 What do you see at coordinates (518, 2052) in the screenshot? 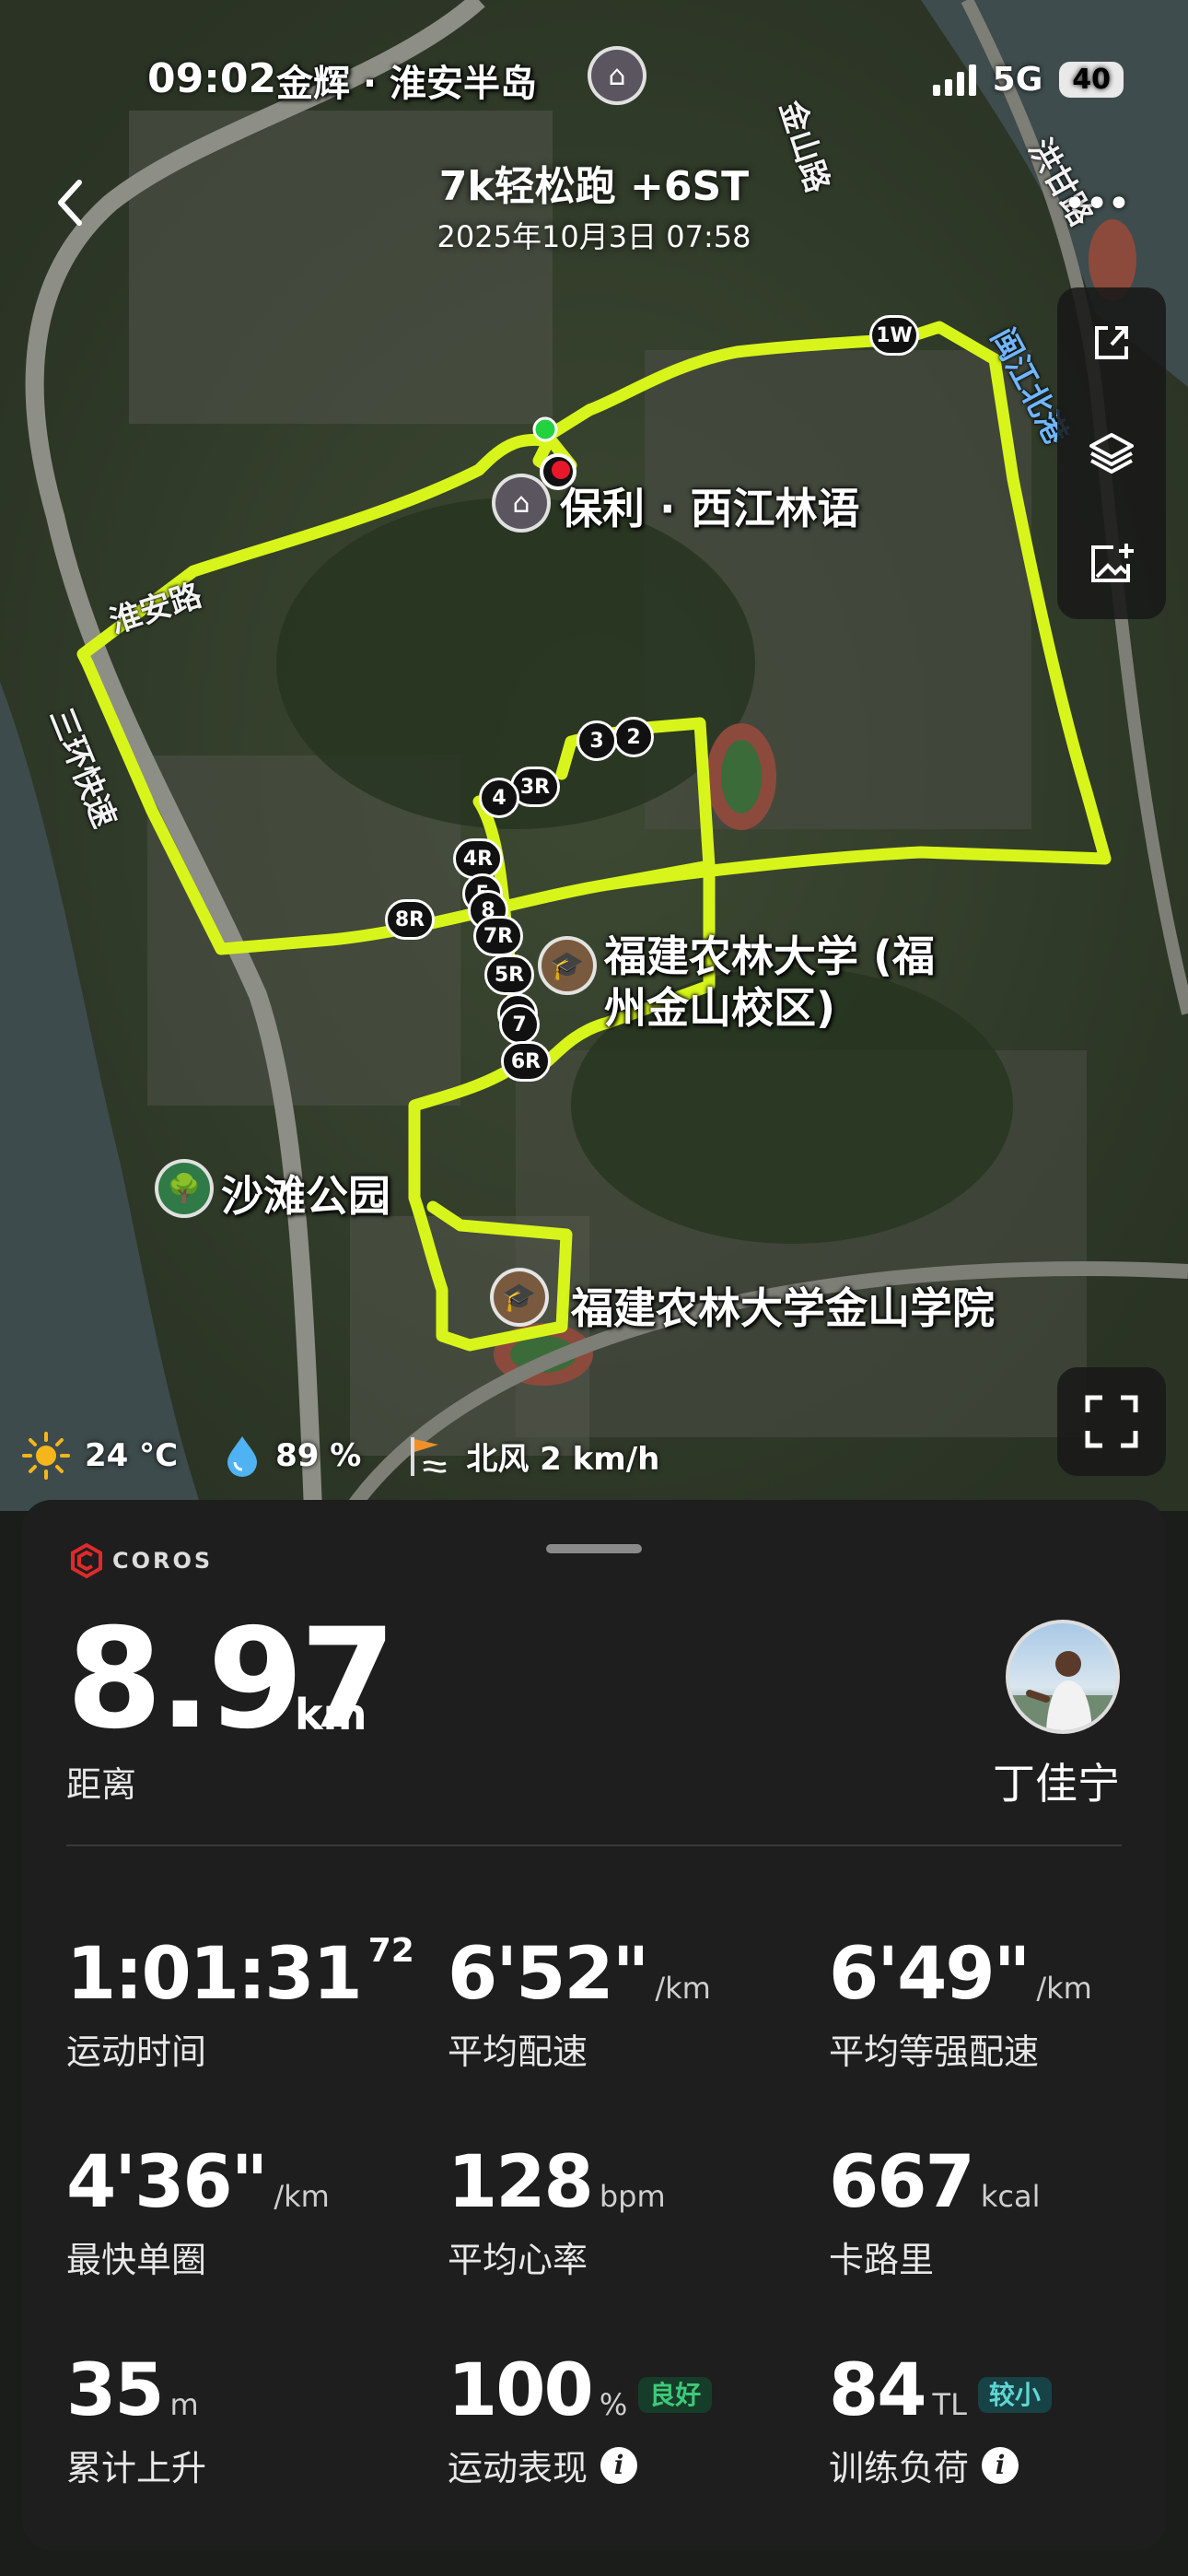
I see `stat-label: 平均配速` at bounding box center [518, 2052].